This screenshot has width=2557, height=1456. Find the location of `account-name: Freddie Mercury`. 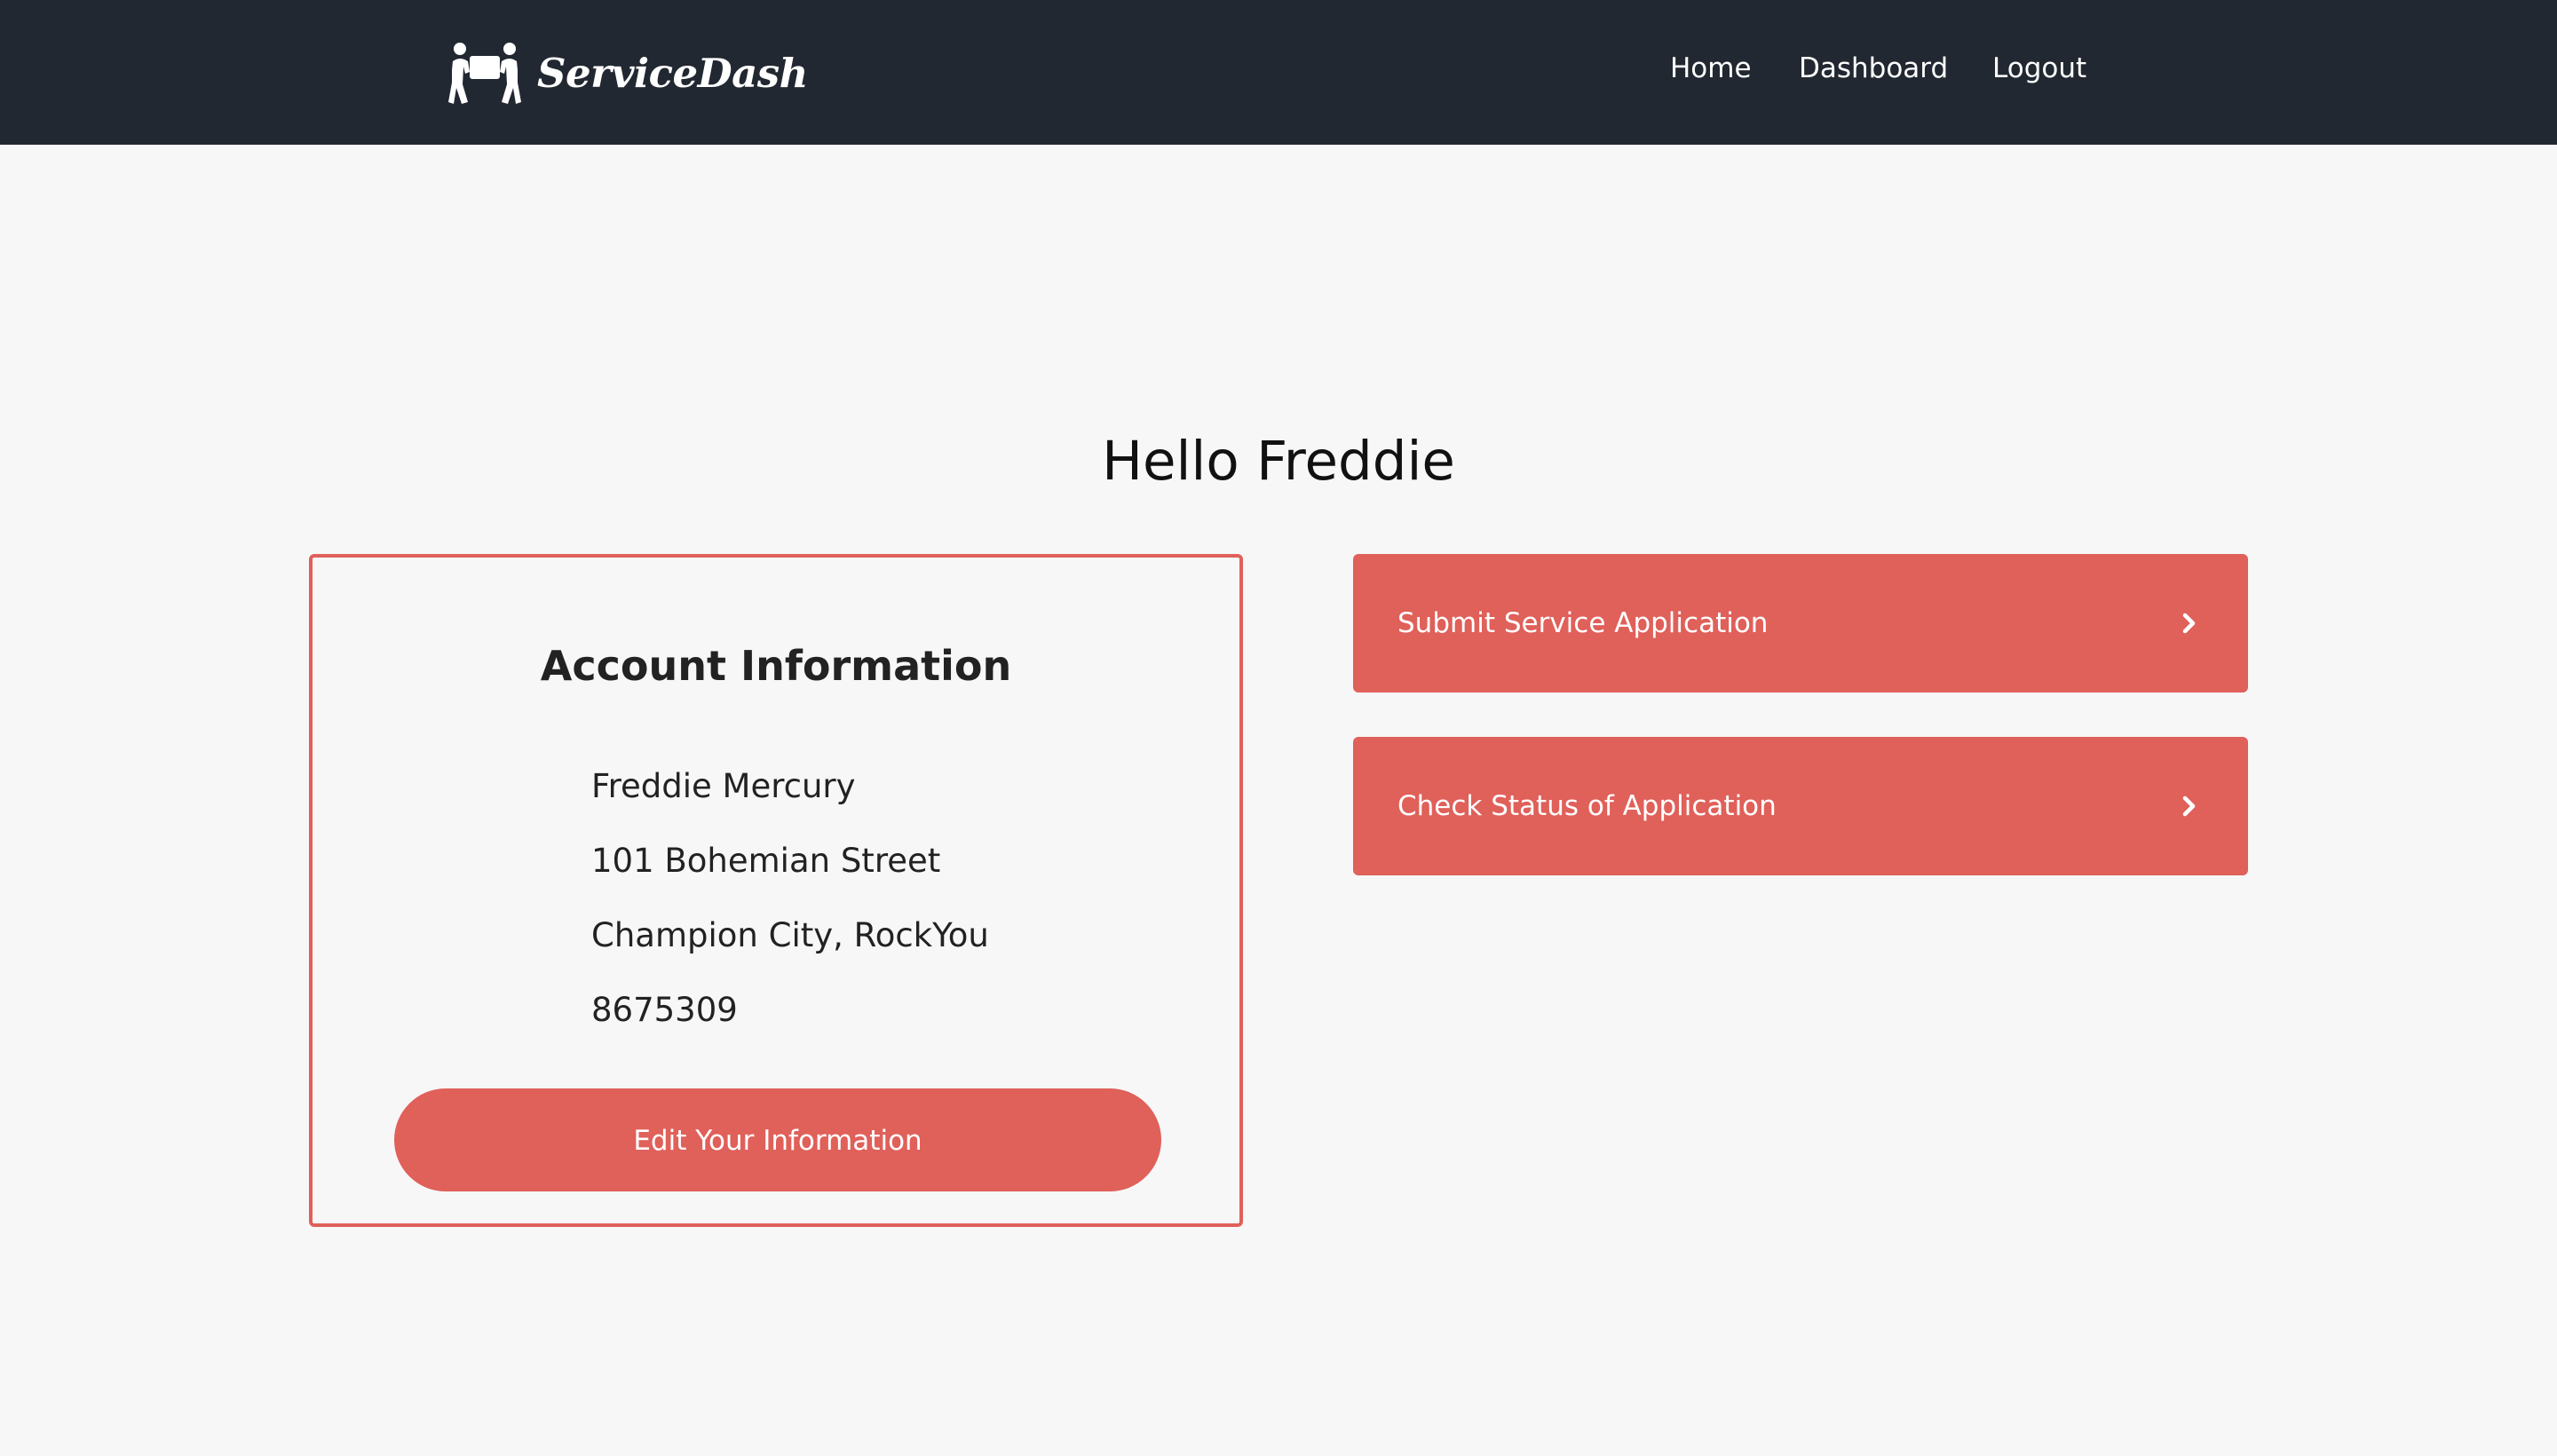

account-name: Freddie Mercury is located at coordinates (723, 786).